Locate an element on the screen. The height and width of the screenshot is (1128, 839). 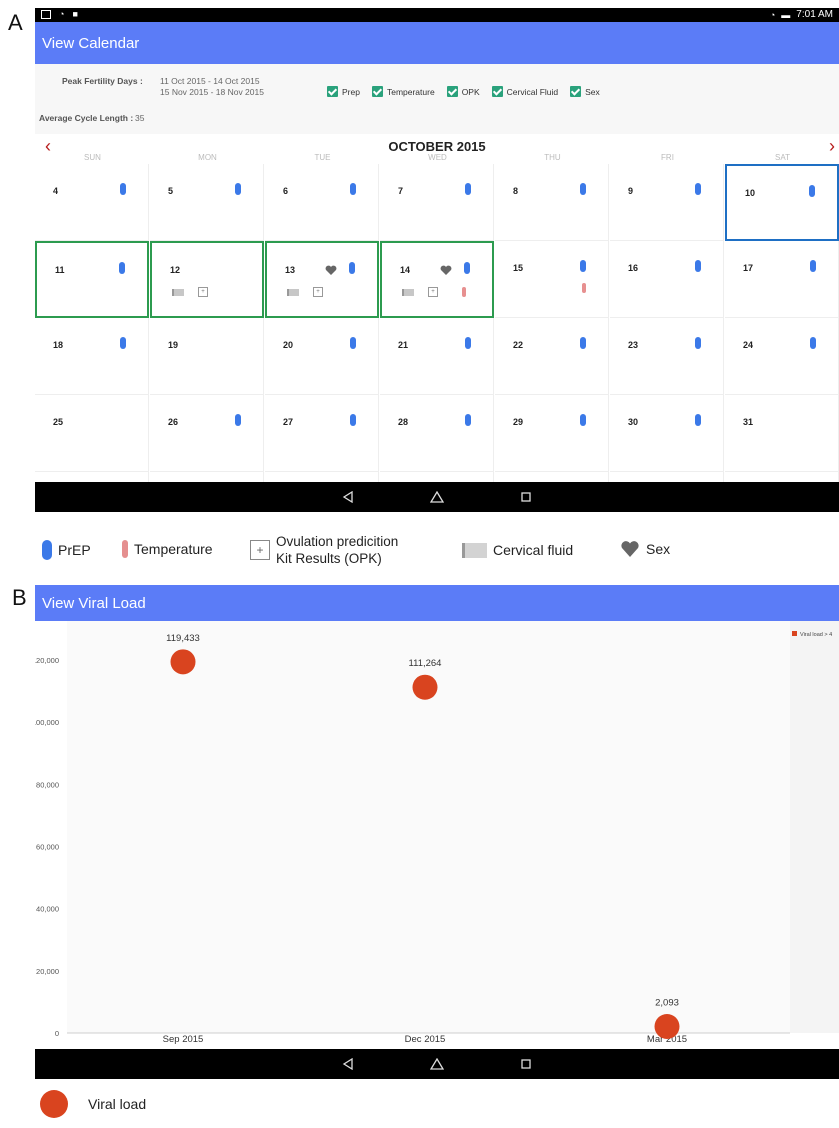
calendar-day-24: 24 is located at coordinates (782, 356).